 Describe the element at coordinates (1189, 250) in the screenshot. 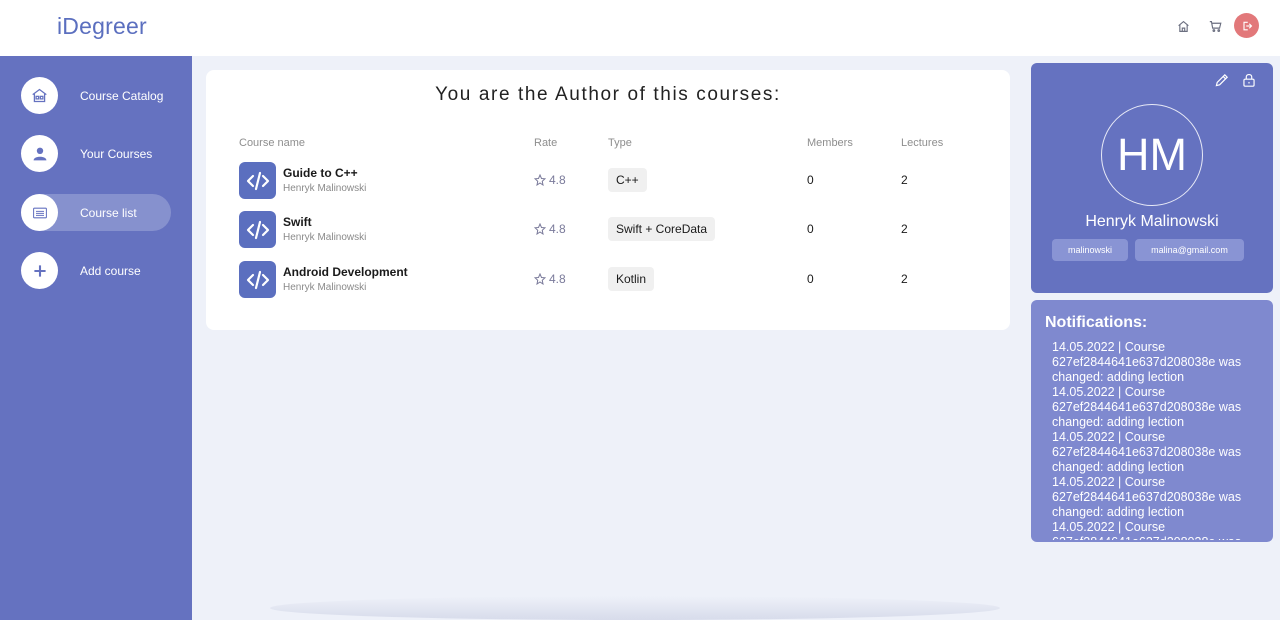

I see `email-chip: malina@gmail.com` at that location.